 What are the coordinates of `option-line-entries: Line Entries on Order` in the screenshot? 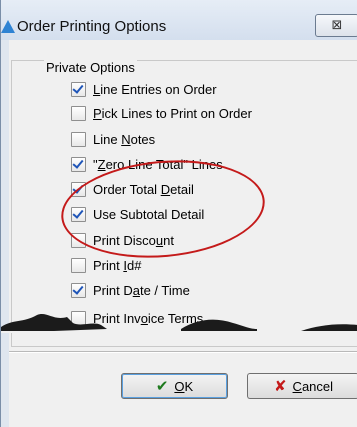 It's located at (144, 89).